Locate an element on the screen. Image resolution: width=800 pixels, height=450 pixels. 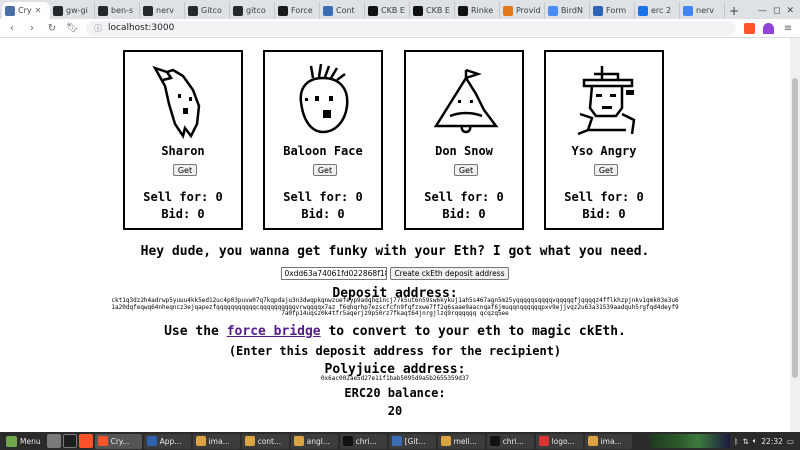
tab-label: Gitco is located at coordinates (211, 10).